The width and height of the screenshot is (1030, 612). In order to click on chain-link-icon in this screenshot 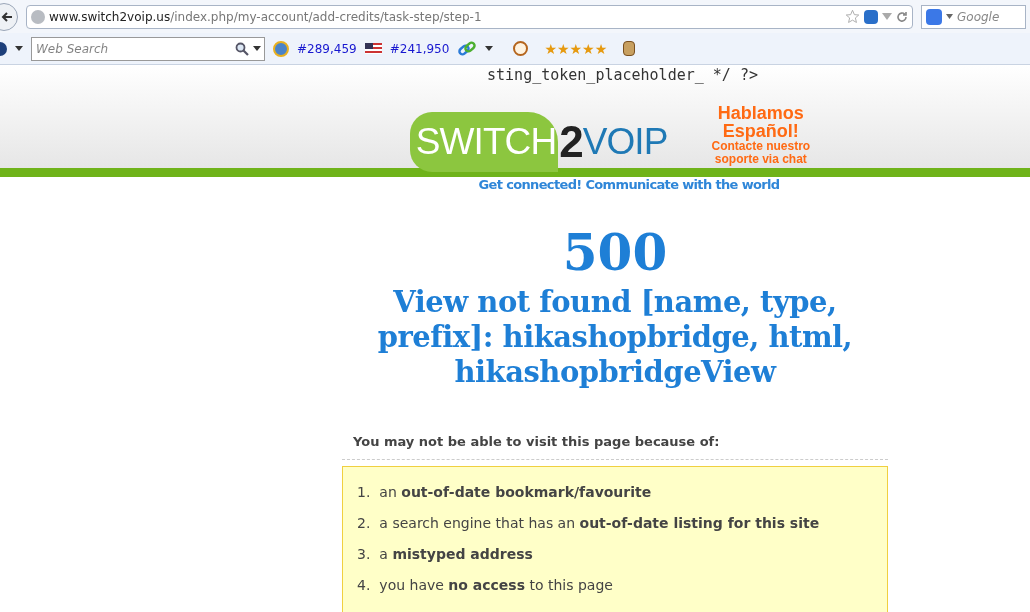, I will do `click(467, 48)`.